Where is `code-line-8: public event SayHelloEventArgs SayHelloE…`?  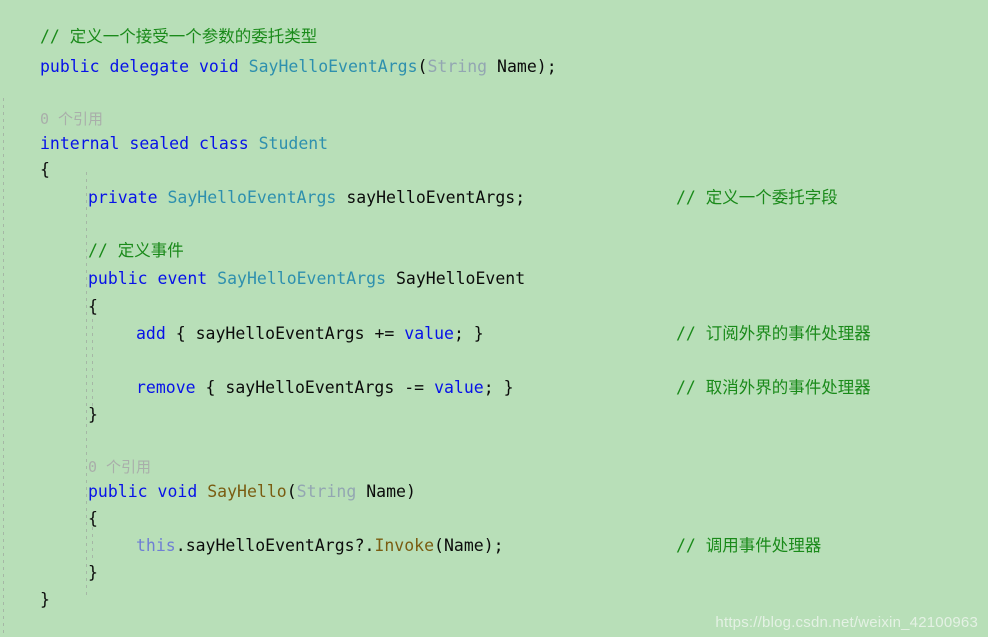 code-line-8: public event SayHelloEventArgs SayHelloE… is located at coordinates (306, 279).